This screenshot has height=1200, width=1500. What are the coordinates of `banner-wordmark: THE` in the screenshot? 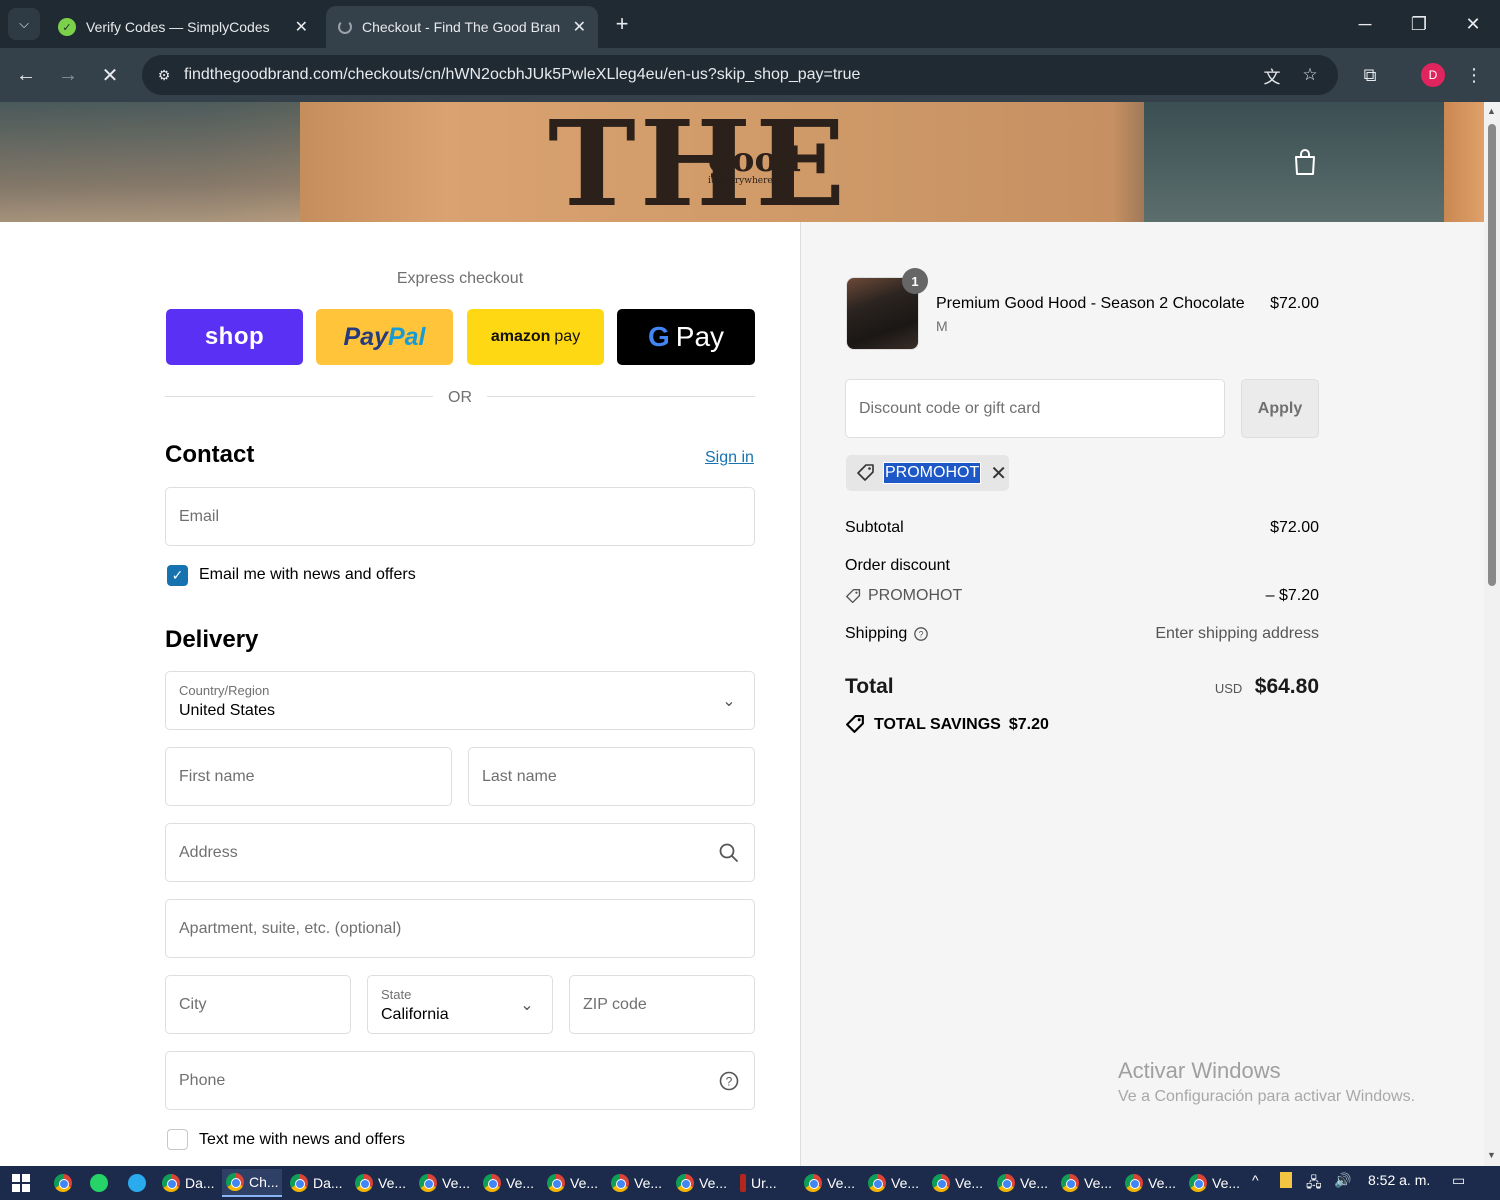 It's located at (699, 162).